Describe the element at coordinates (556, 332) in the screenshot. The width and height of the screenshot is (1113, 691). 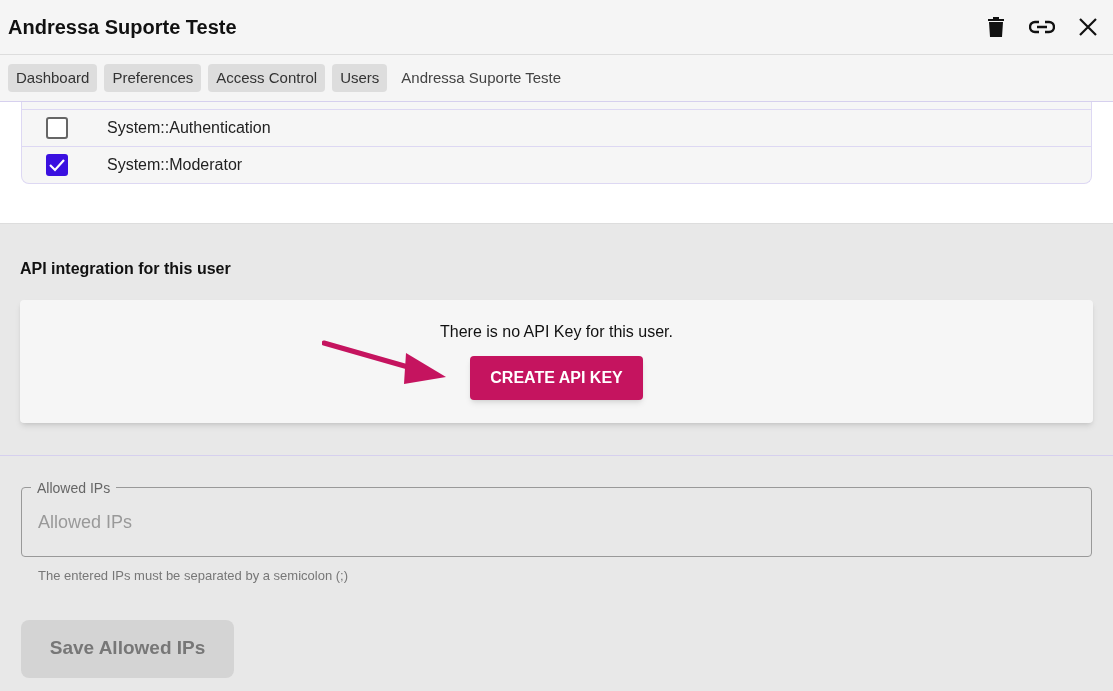
I see `api-message: There is no API Key for this user.` at that location.